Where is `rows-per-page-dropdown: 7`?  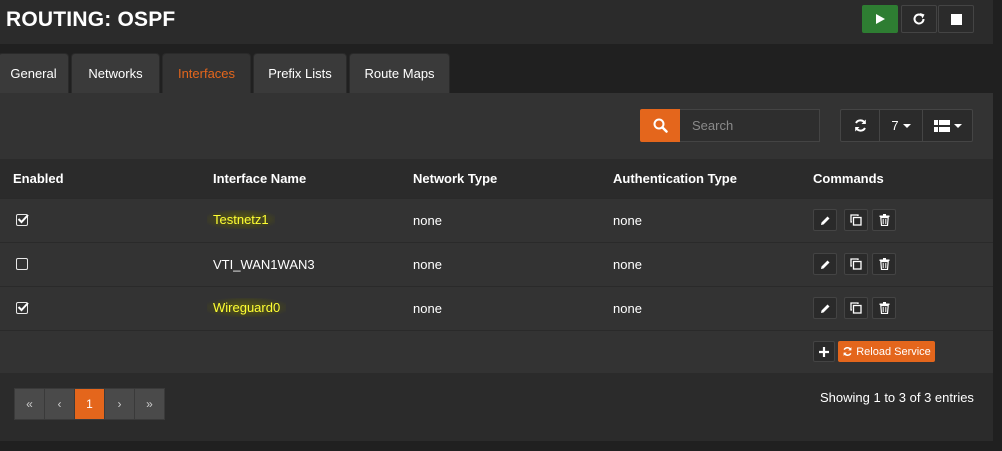 rows-per-page-dropdown: 7 is located at coordinates (901, 125).